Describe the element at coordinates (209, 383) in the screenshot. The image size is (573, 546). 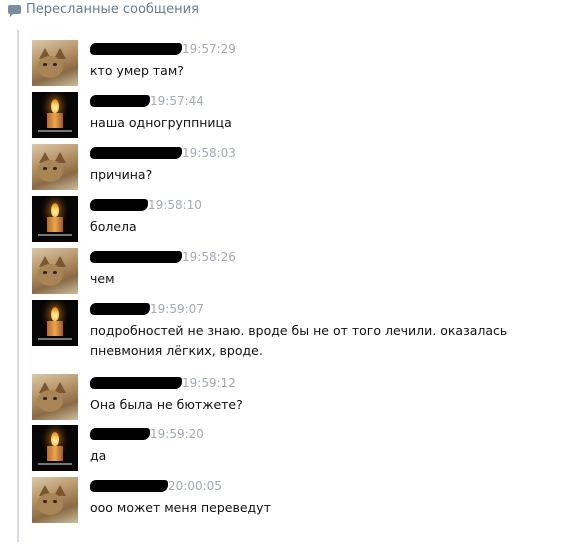
I see `message-time: 19:59:12` at that location.